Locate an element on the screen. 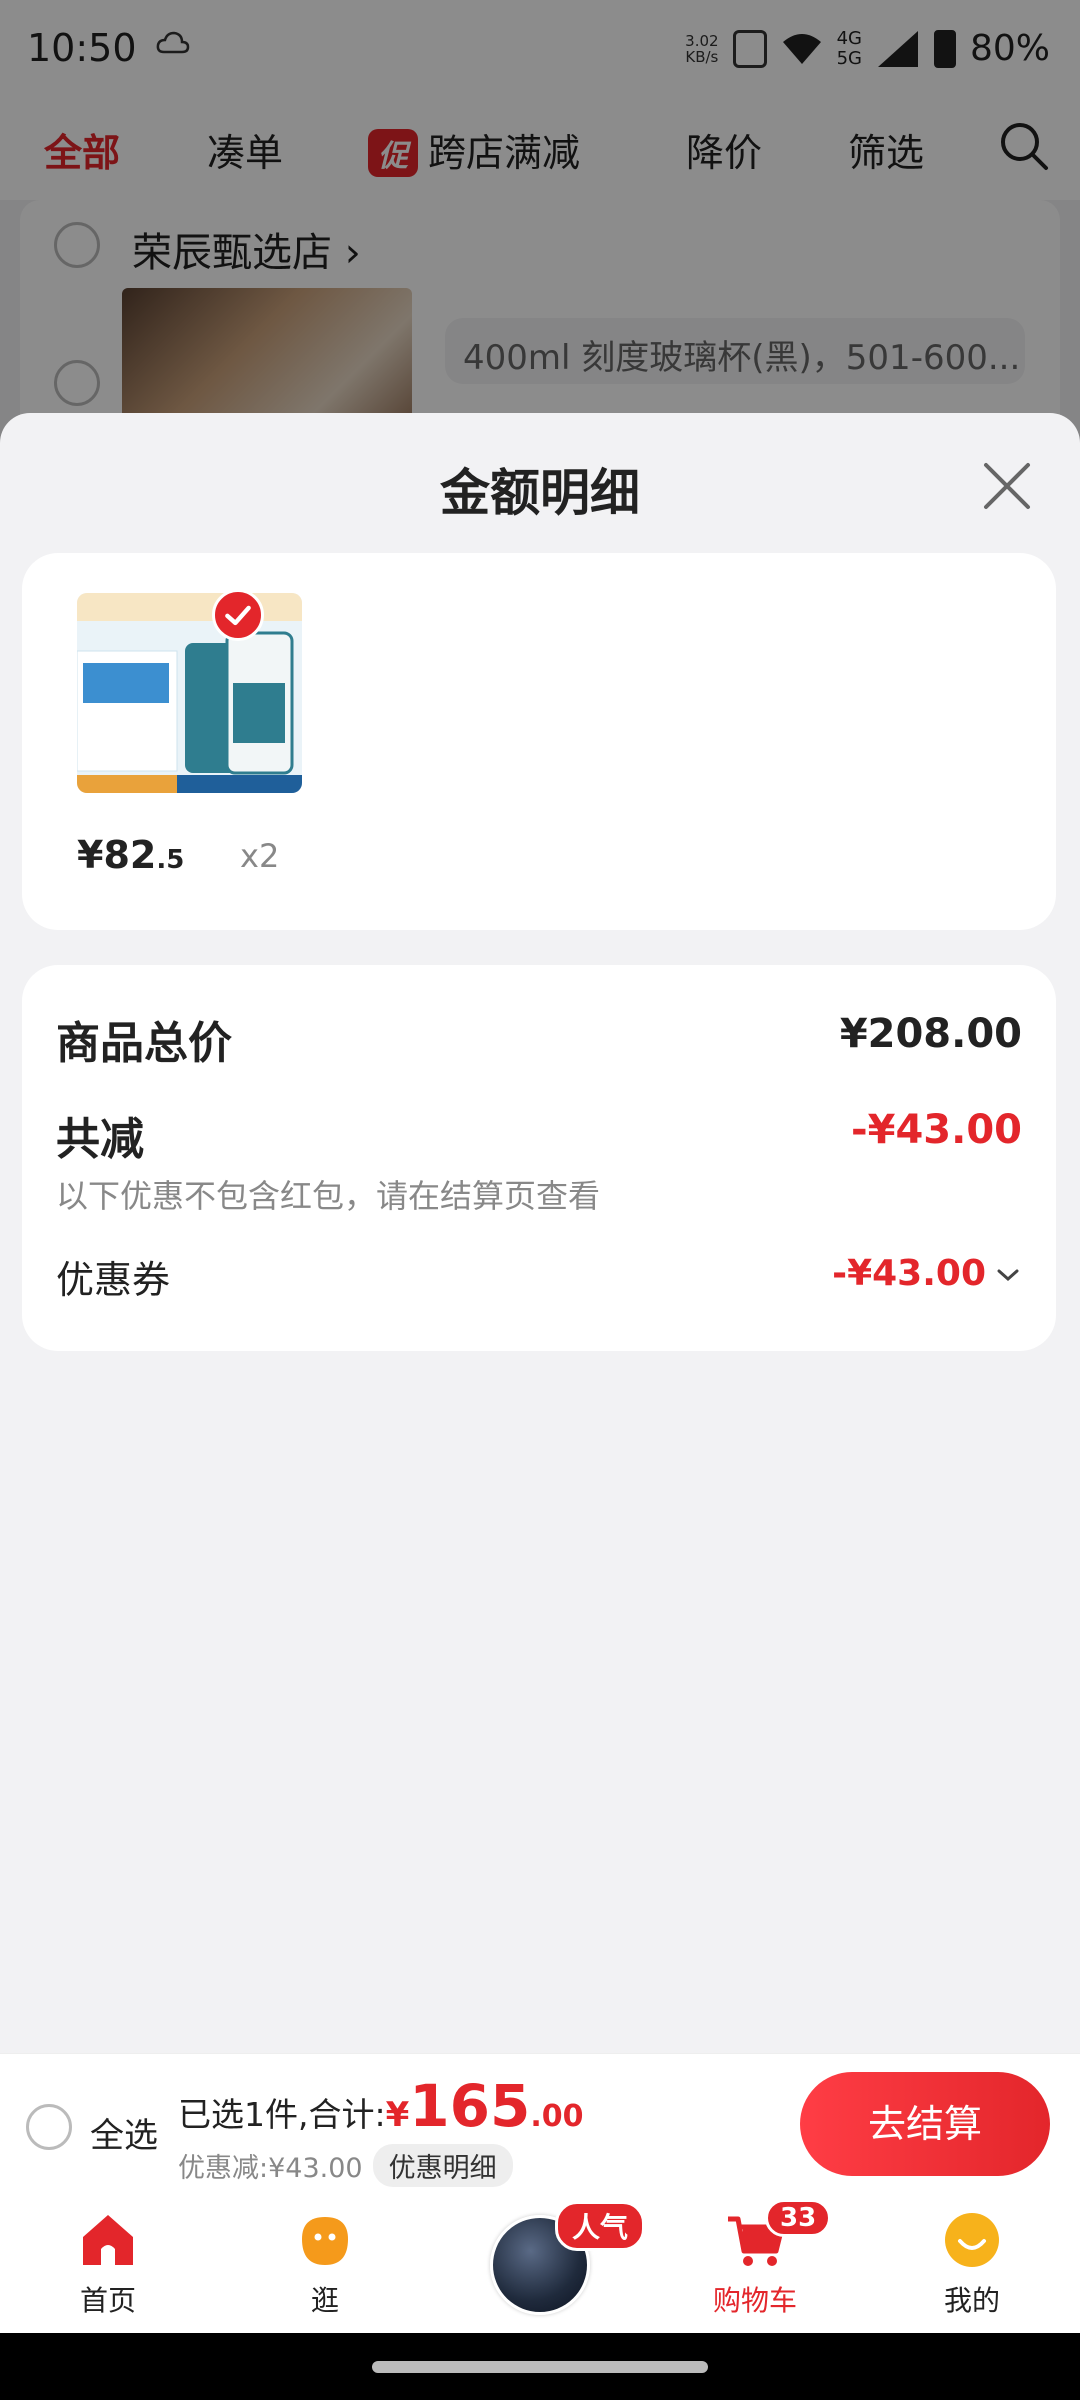 This screenshot has width=1080, height=2400. item-price-decimal: .5 is located at coordinates (170, 860).